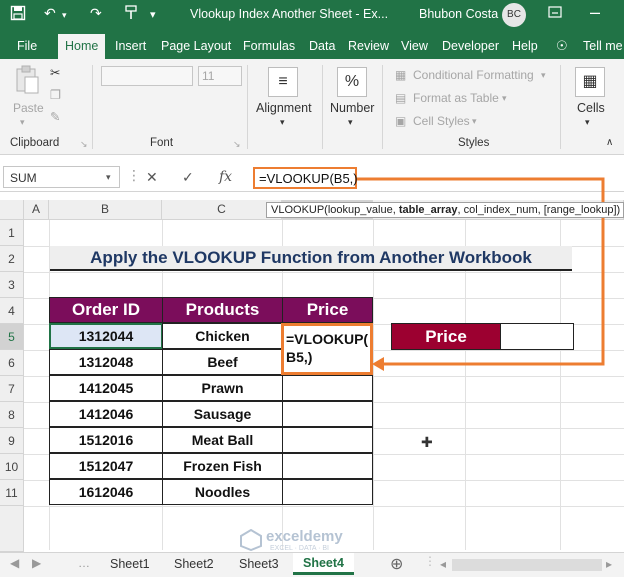 This screenshot has width=624, height=577. I want to click on horizontal-scrollbar, so click(527, 565).